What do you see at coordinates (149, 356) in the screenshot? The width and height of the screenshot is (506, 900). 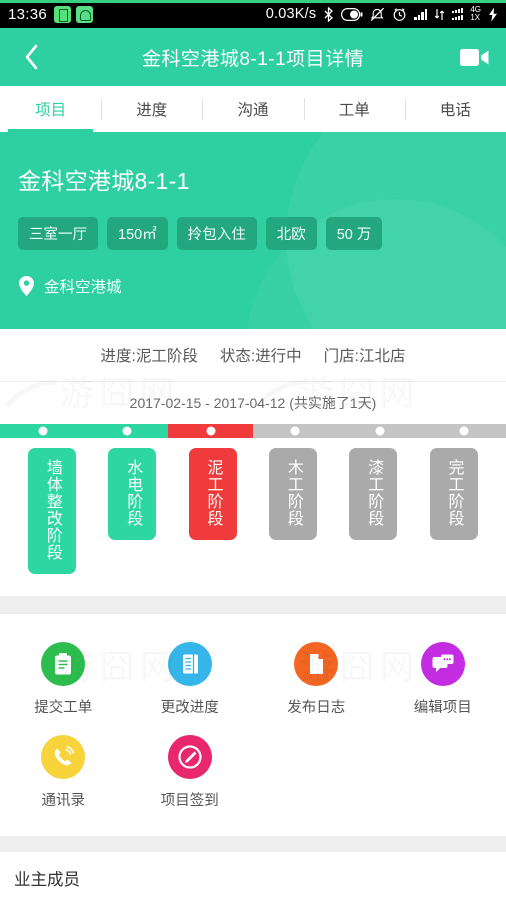 I see `project-progress-info: 进度:泥工阶段` at bounding box center [149, 356].